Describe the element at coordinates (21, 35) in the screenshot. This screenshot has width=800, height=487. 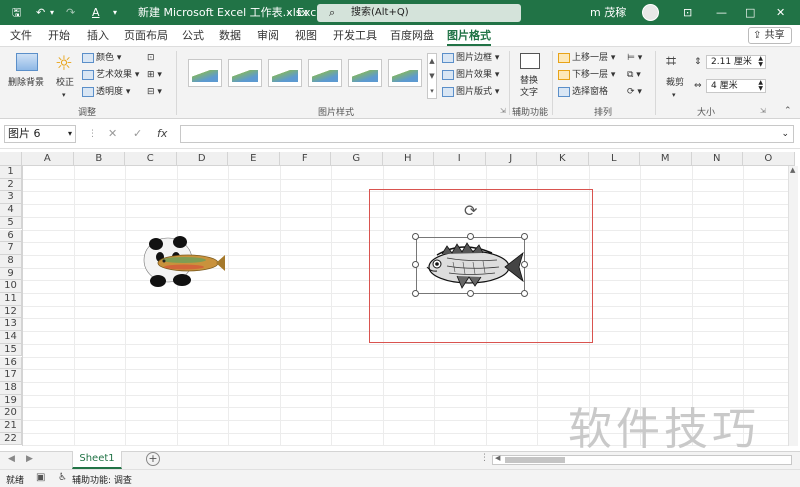
I see `tab-file: 文件` at that location.